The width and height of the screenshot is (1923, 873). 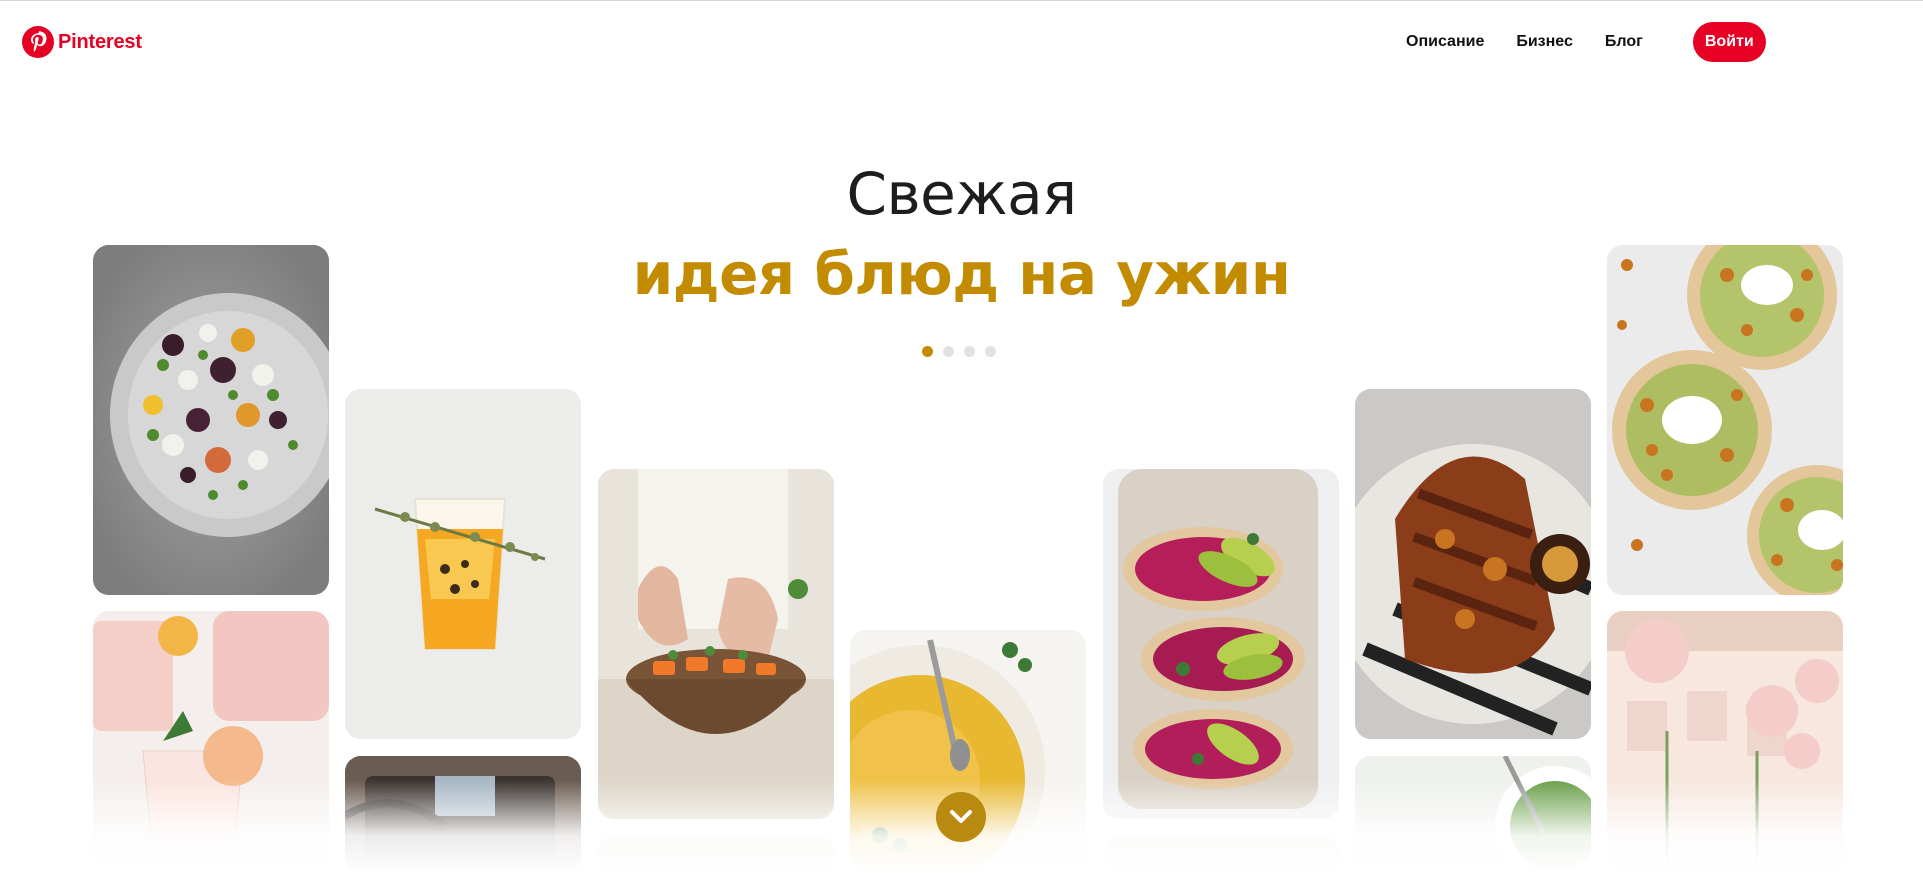 What do you see at coordinates (716, 644) in the screenshot?
I see `hands-salad-bowl-image` at bounding box center [716, 644].